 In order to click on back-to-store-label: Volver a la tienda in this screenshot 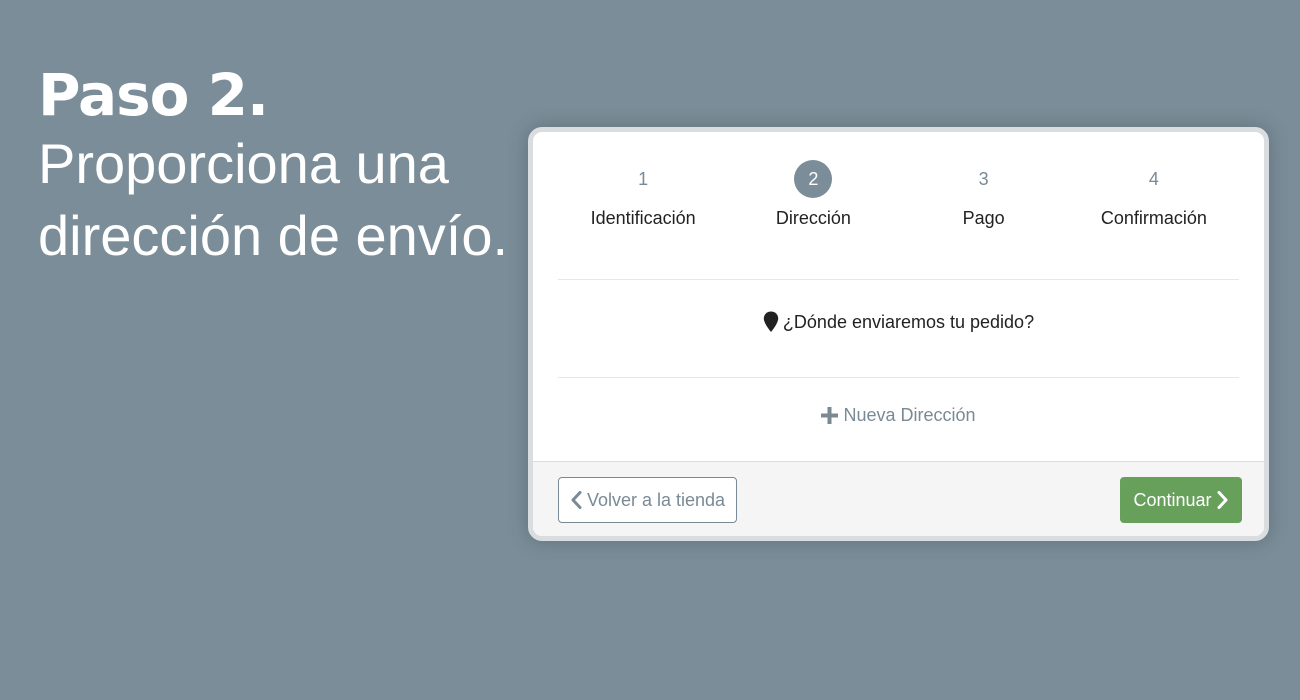, I will do `click(656, 499)`.